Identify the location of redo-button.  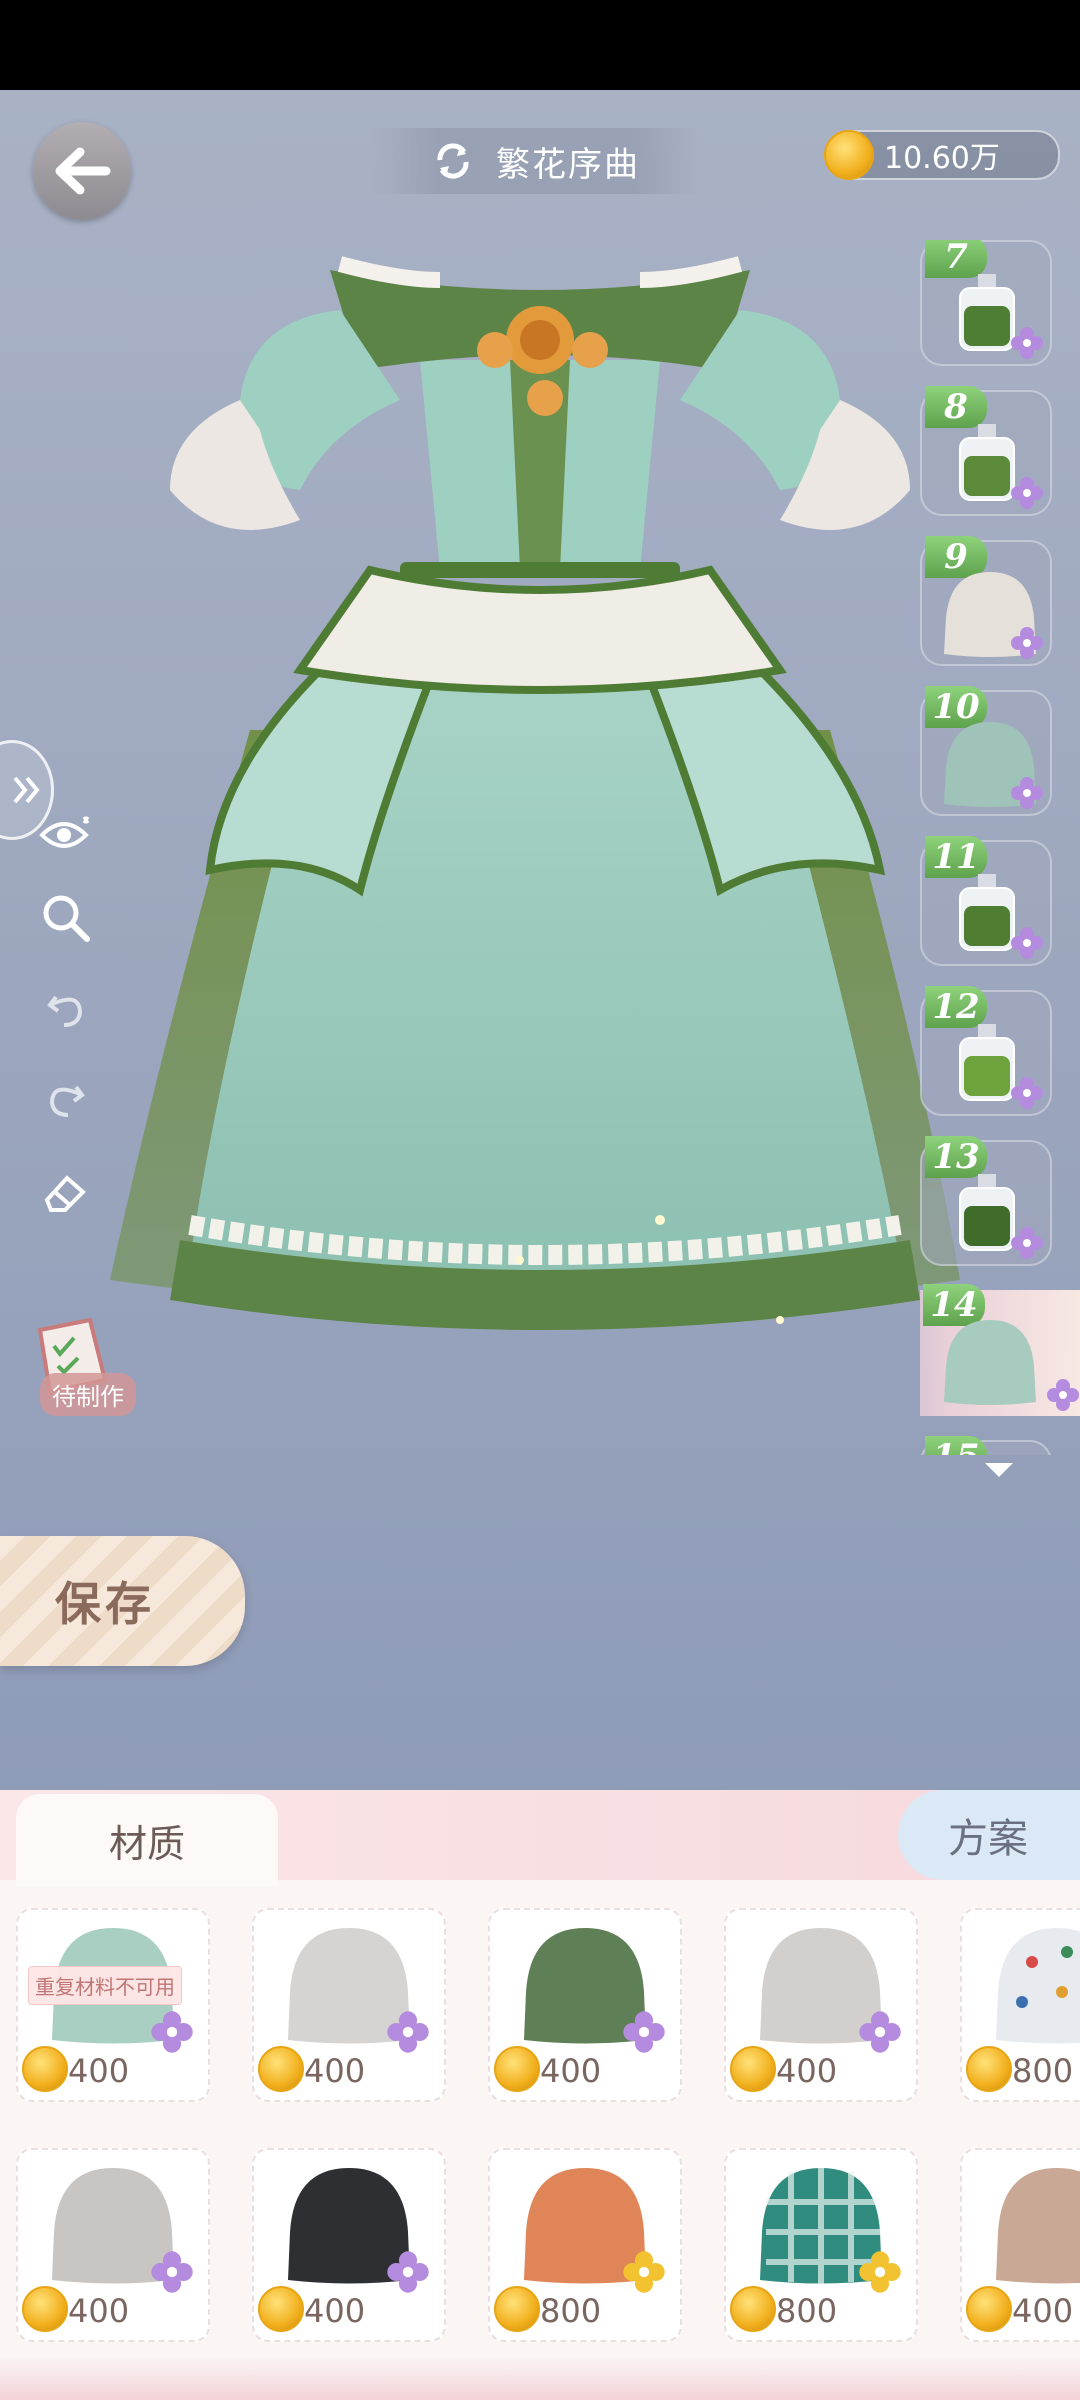
(66, 1097).